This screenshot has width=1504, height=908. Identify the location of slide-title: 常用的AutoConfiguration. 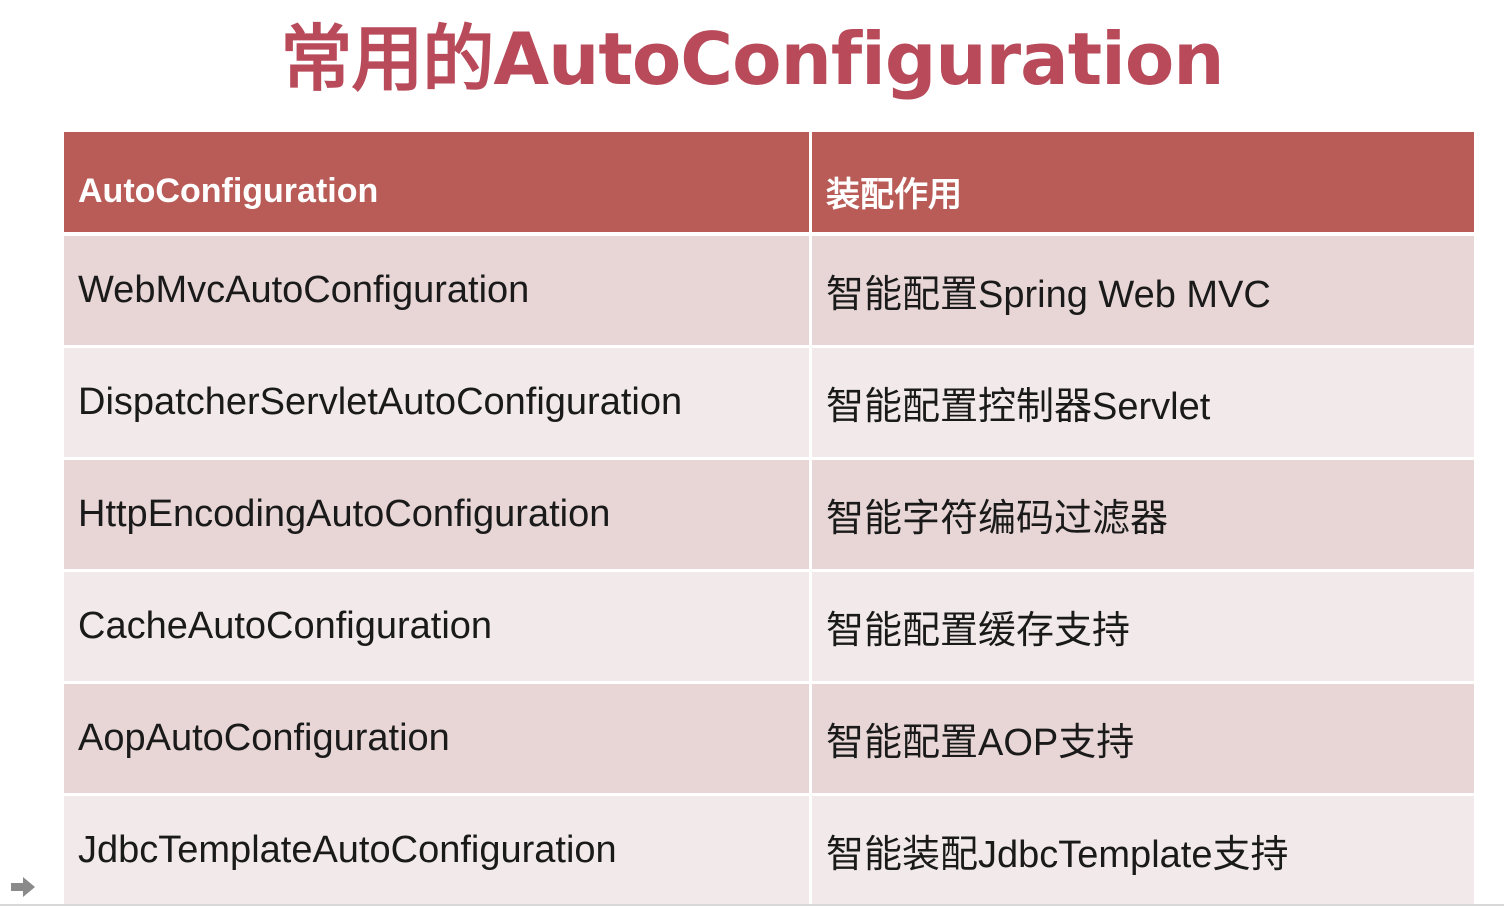
(752, 59).